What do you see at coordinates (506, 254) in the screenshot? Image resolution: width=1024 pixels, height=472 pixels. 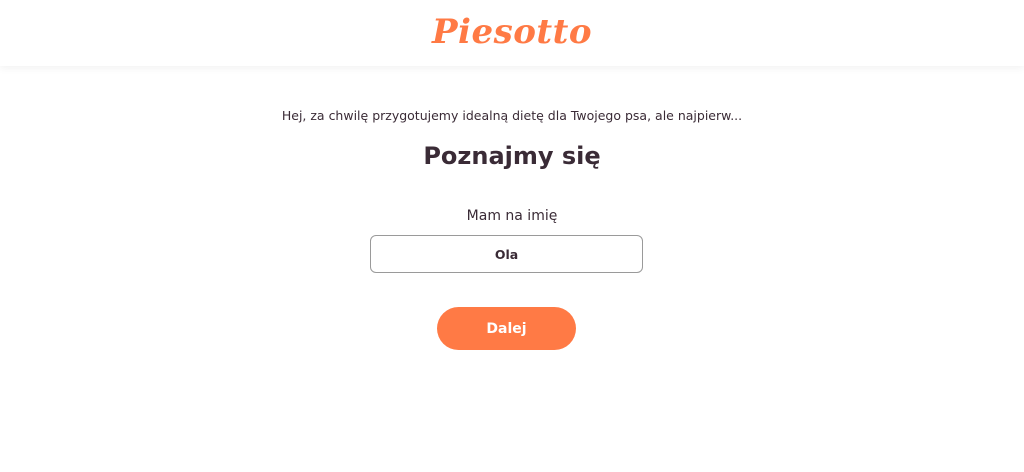 I see `name-input` at bounding box center [506, 254].